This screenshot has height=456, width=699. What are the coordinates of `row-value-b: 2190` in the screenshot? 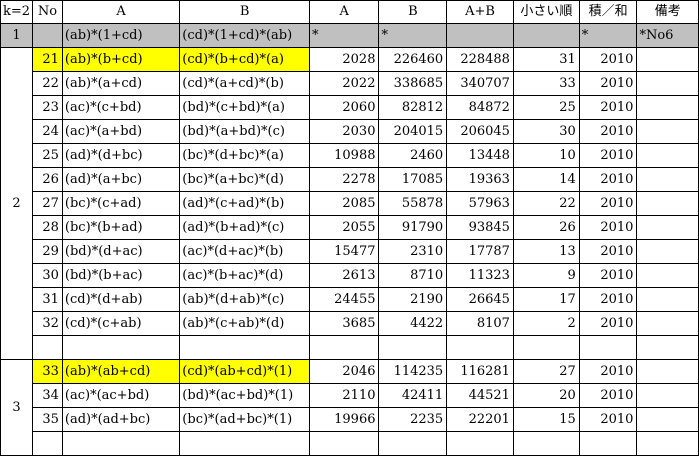 It's located at (413, 299).